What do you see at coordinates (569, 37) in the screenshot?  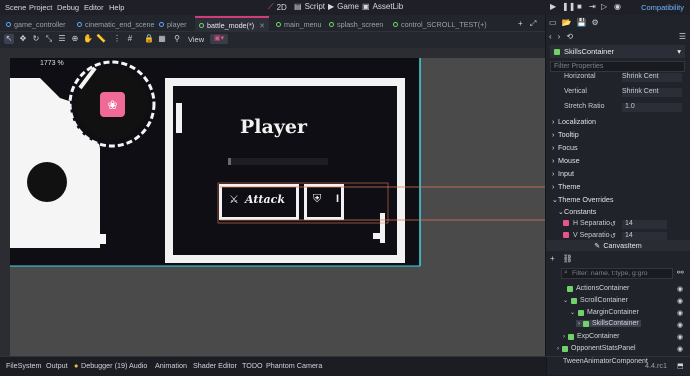 I see `history-icon: ⟲` at bounding box center [569, 37].